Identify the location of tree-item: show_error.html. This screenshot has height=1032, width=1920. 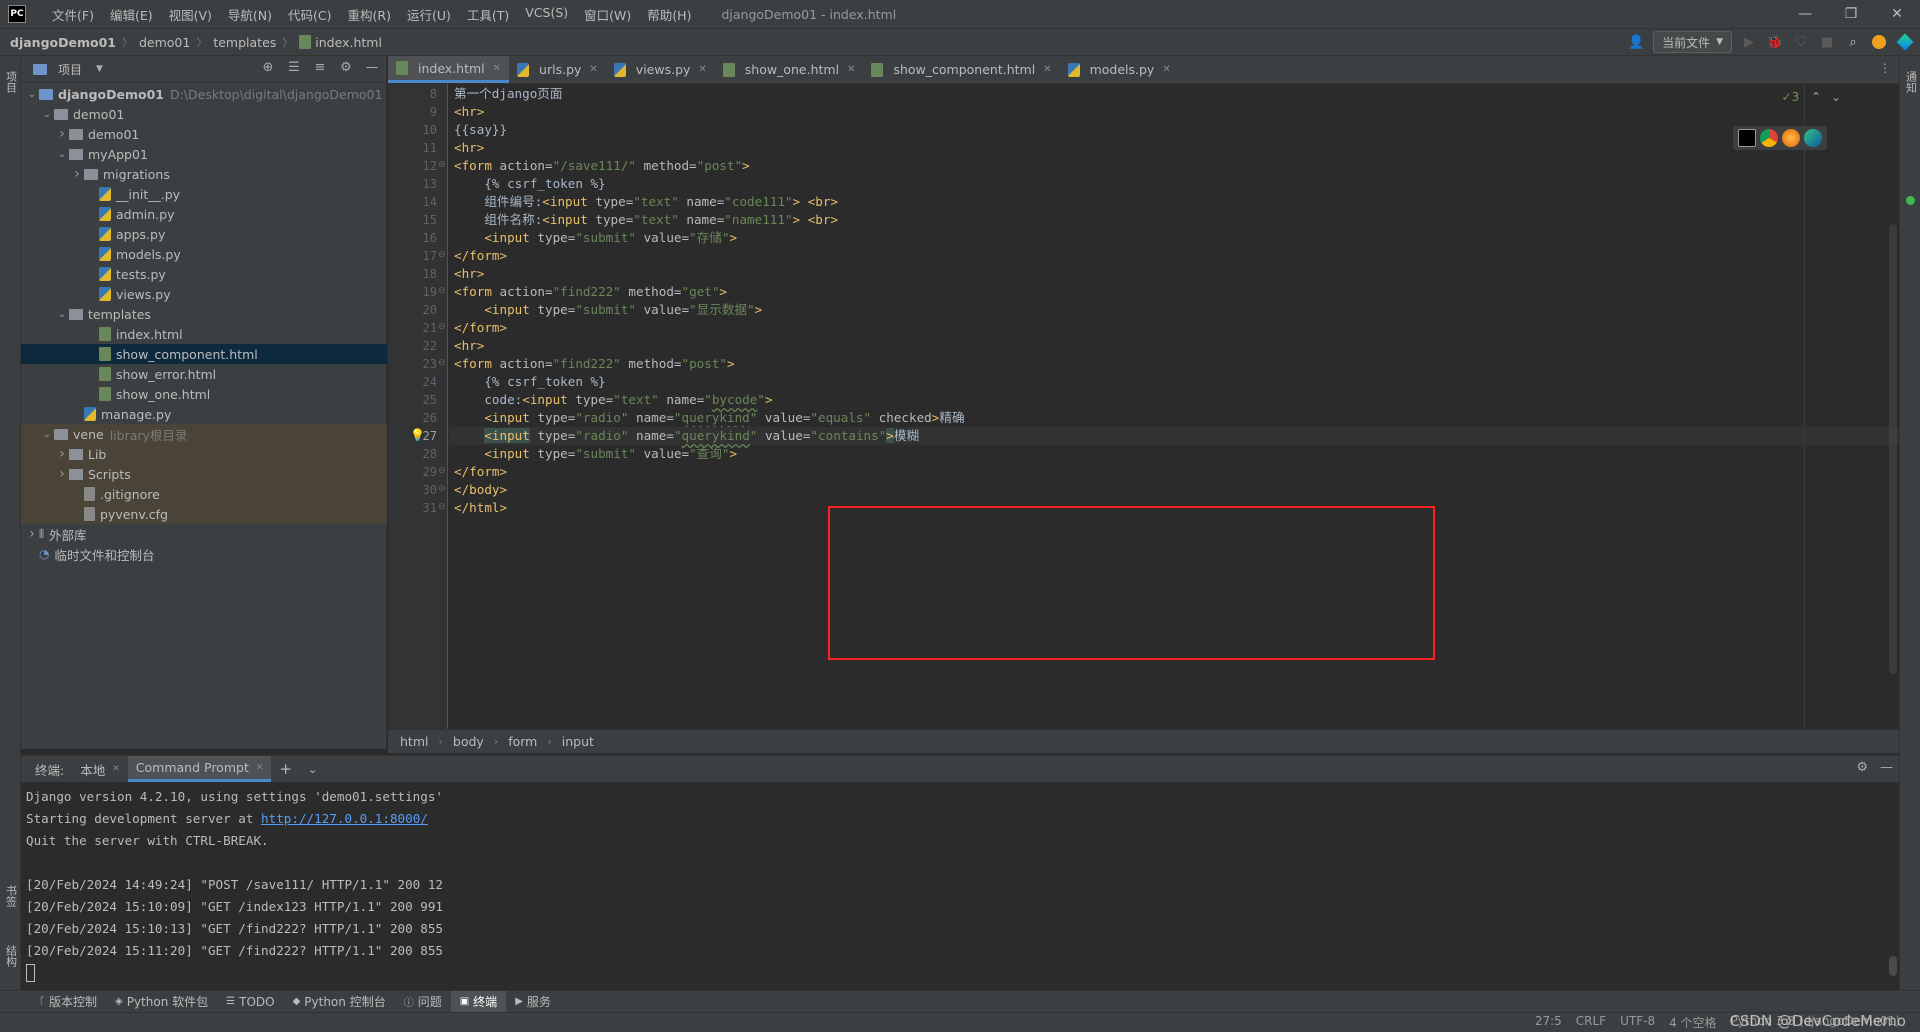
(204, 374).